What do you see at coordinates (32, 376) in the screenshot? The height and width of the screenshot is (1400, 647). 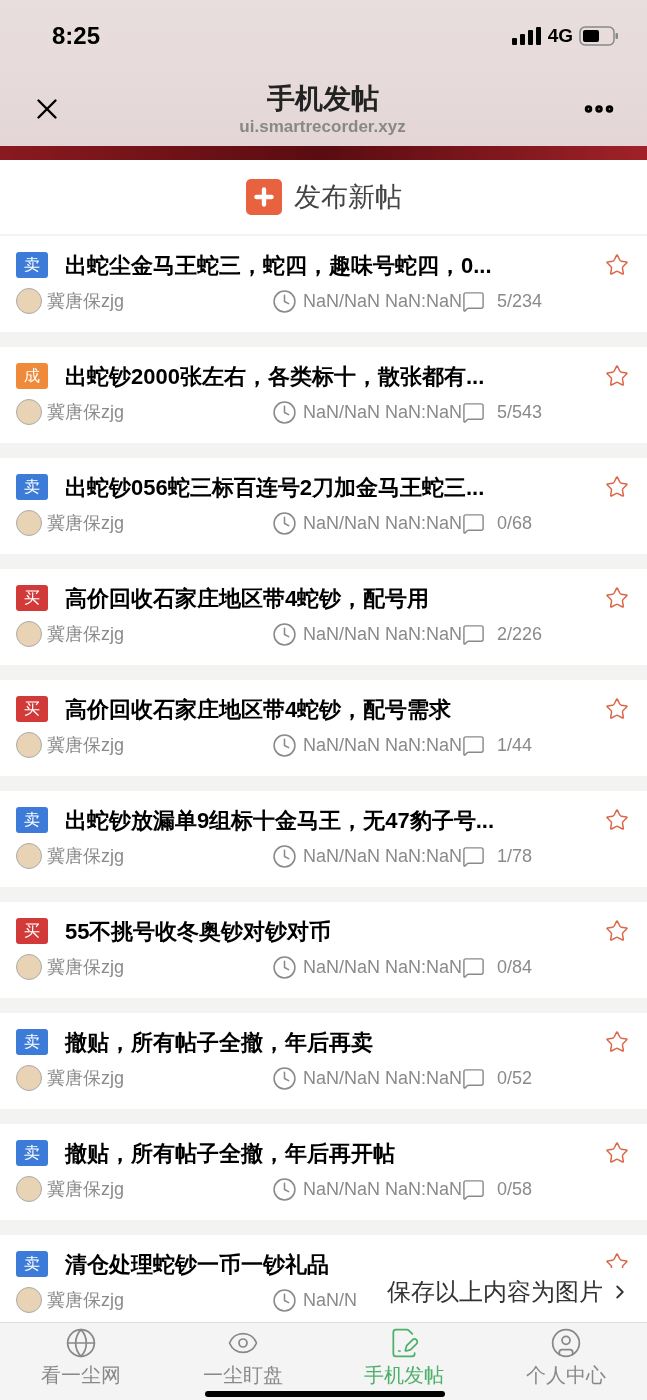 I see `post-tag: 成` at bounding box center [32, 376].